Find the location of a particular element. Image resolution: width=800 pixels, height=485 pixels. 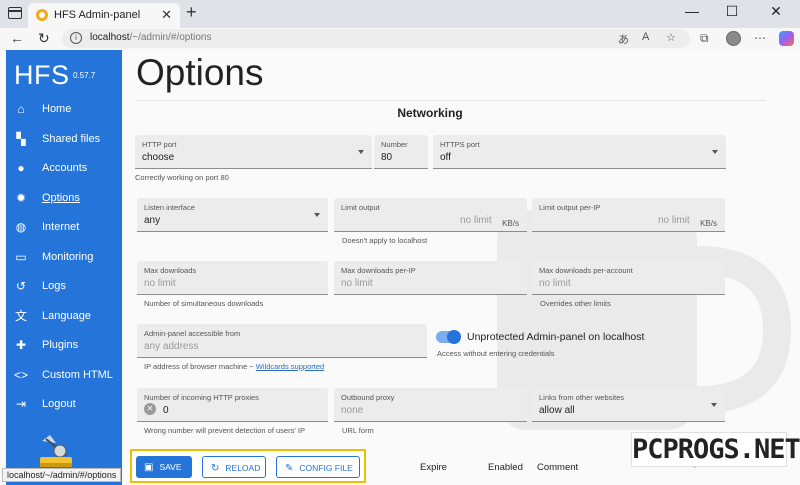

sidebar-item-label: Language is located at coordinates (66, 316).